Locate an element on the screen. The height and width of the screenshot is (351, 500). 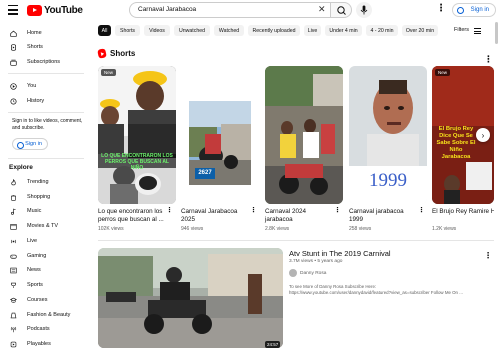
sidebar-item-shorts: Shorts is located at coordinates (44, 47).